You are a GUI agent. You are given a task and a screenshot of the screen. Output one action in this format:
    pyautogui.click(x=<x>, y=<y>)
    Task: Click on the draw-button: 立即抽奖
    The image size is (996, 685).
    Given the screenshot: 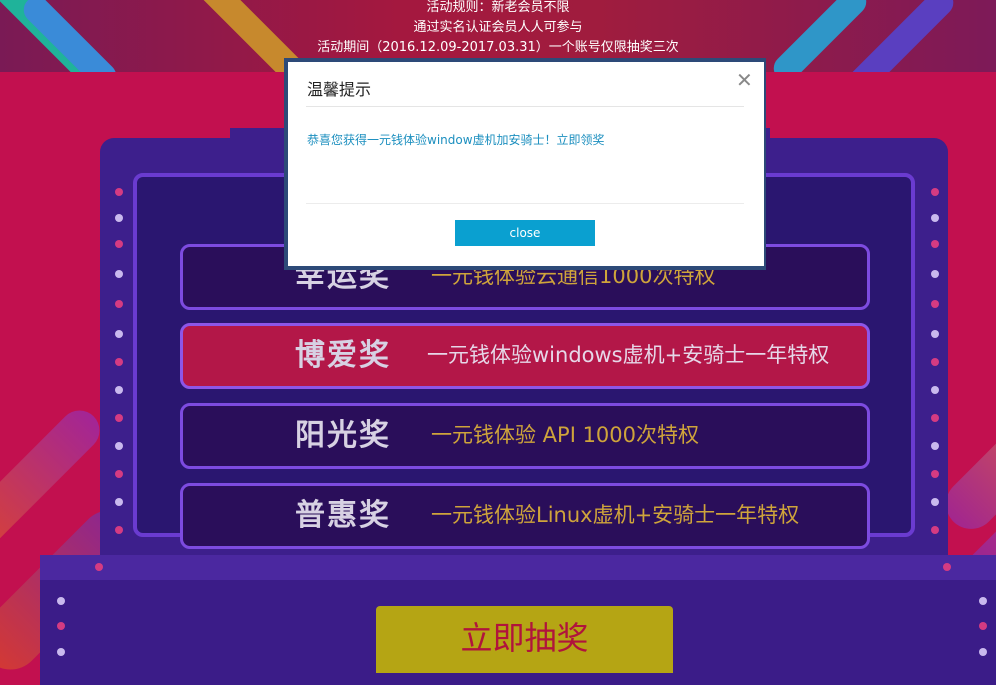 What is the action you would take?
    pyautogui.click(x=524, y=639)
    